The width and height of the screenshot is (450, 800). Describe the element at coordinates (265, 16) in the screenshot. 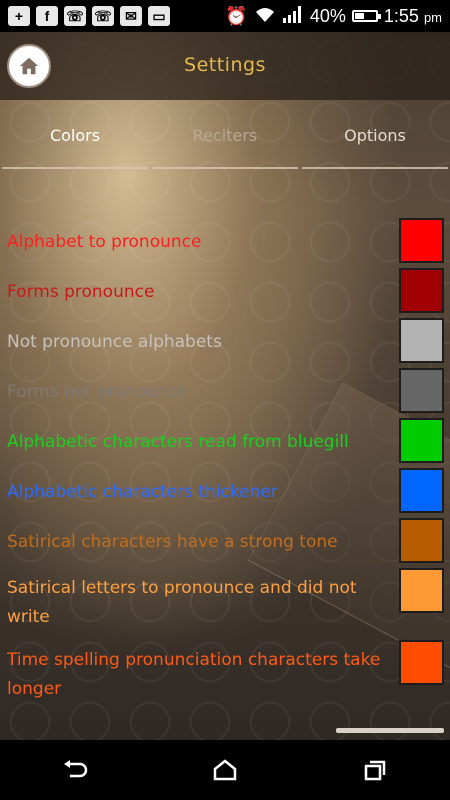

I see `wifi-icon` at that location.